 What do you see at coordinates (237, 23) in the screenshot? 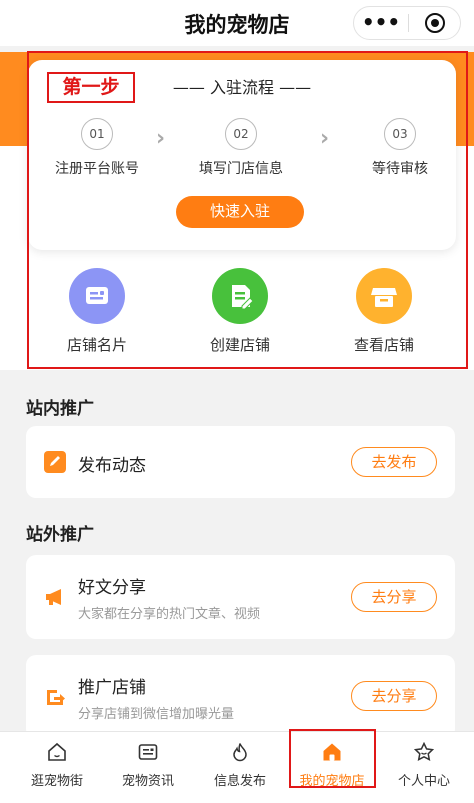
I see `nav-bar: 我的宠物店 •••` at bounding box center [237, 23].